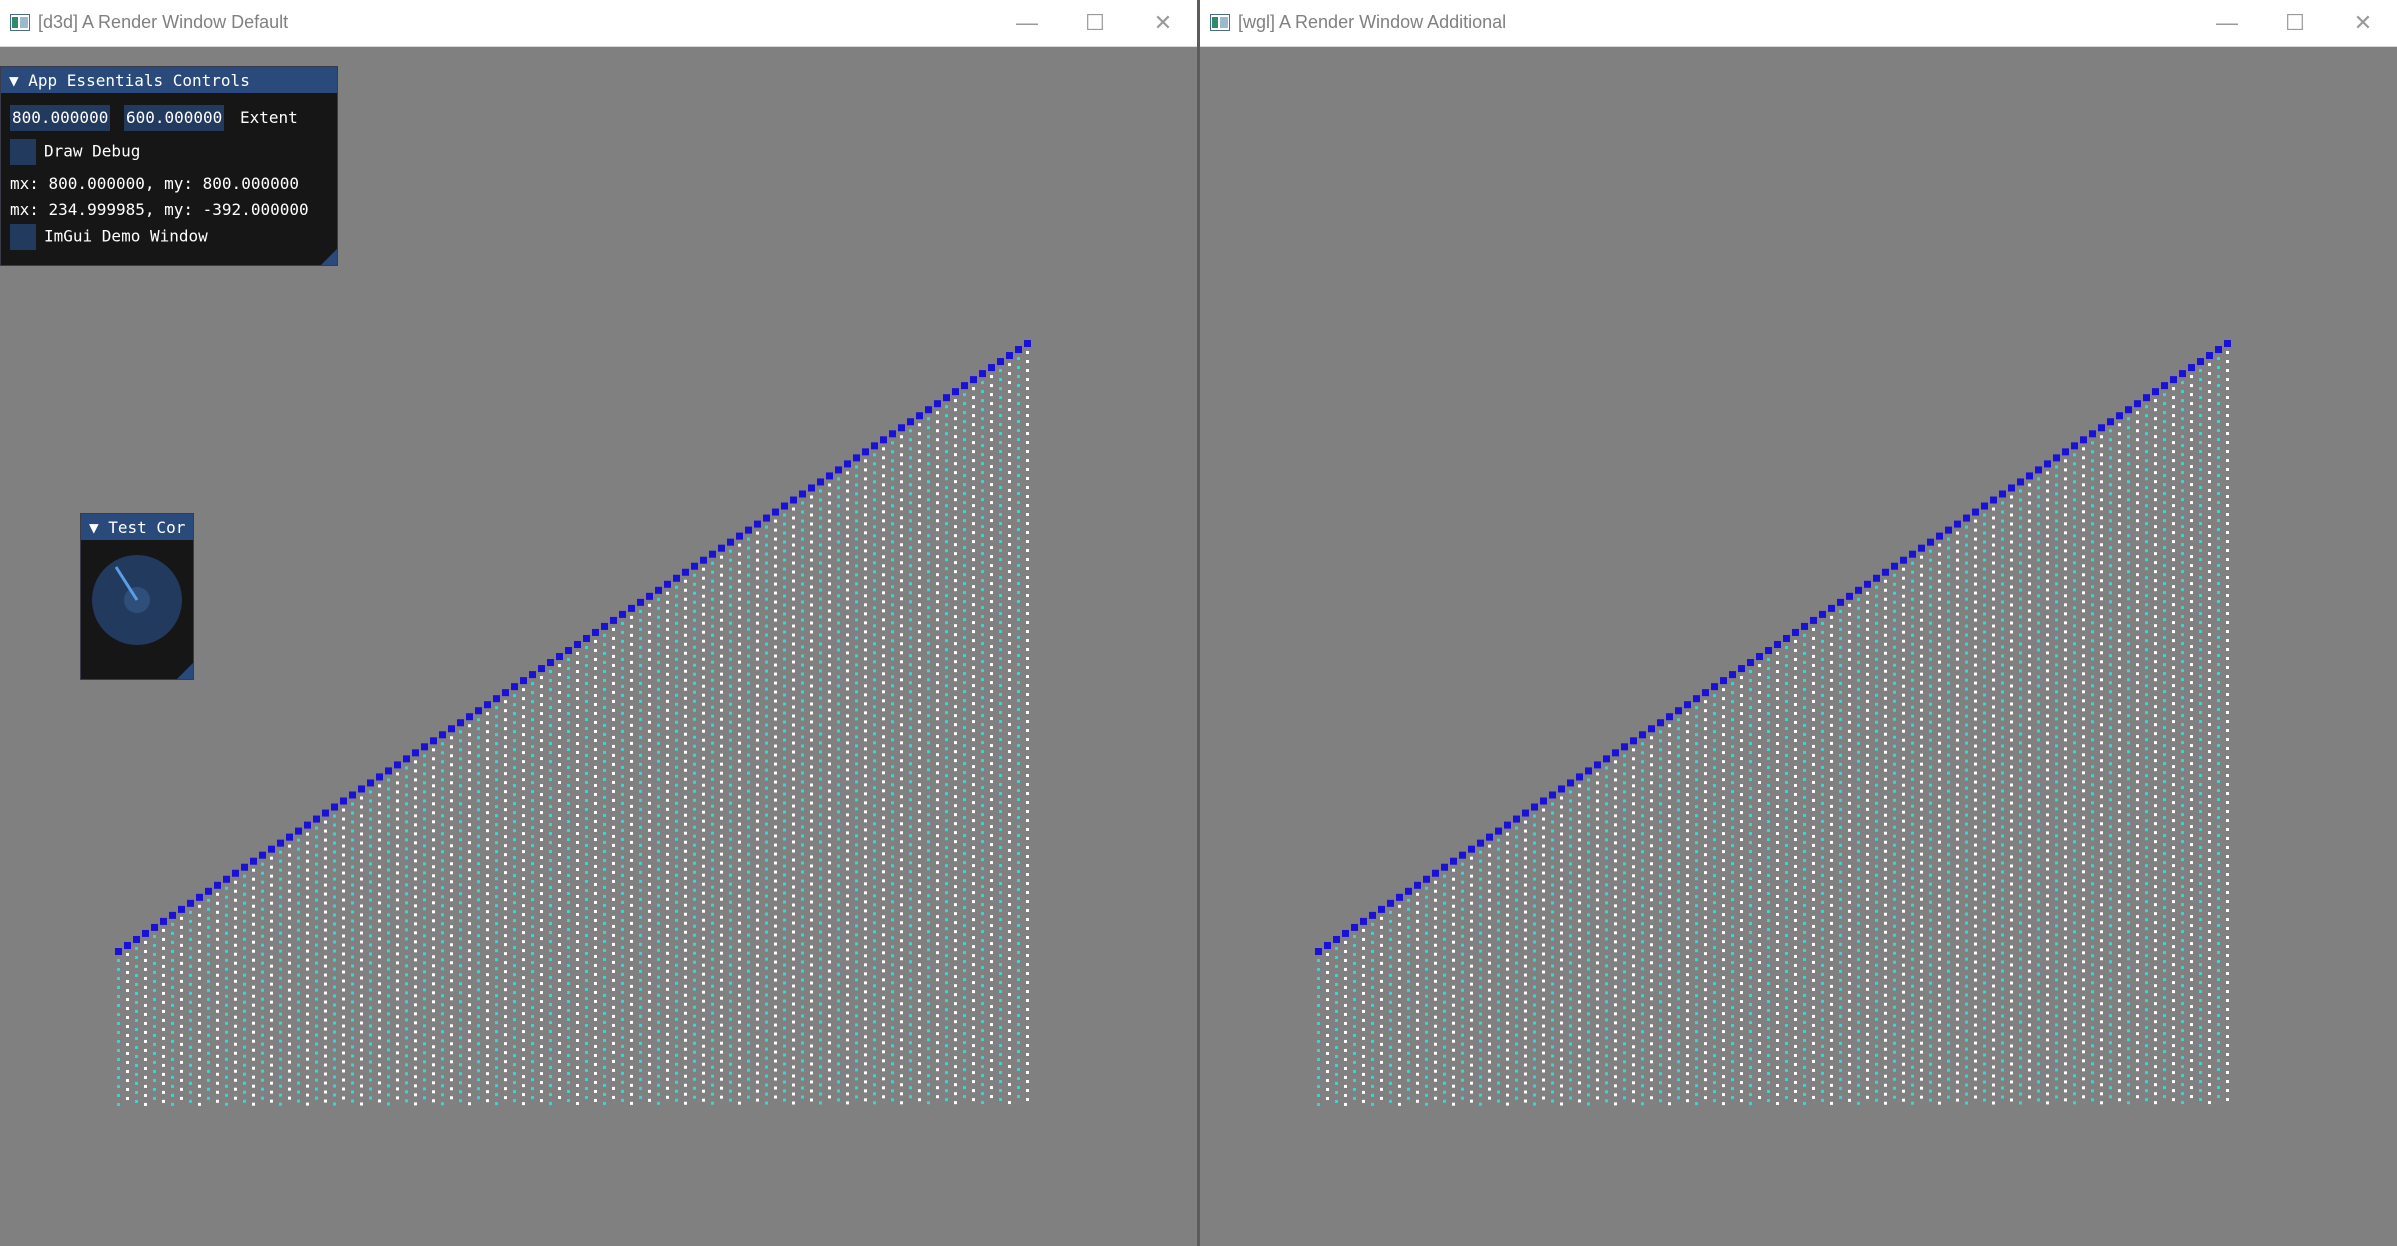  What do you see at coordinates (1027, 23) in the screenshot?
I see `minimize-button: —` at bounding box center [1027, 23].